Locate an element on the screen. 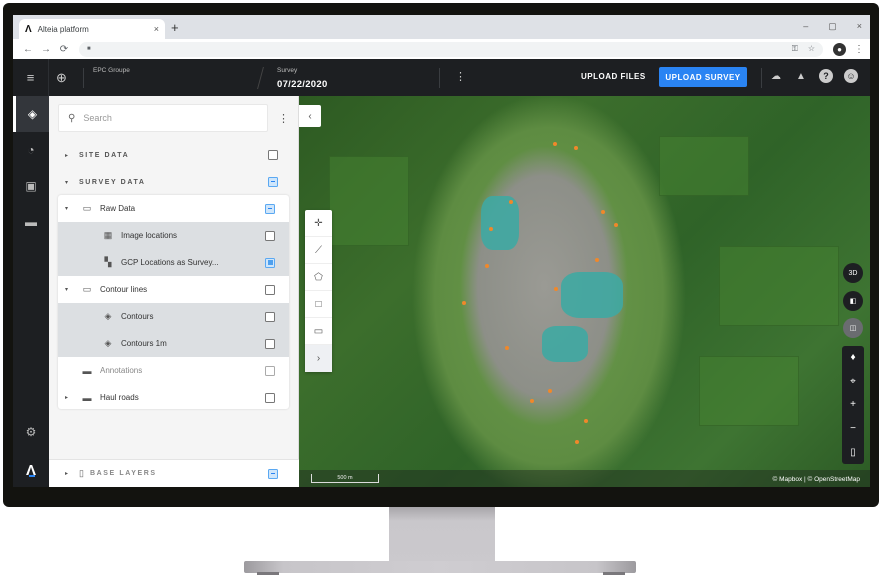 The width and height of the screenshot is (882, 577). address-bar: ■ ⚿ ☆ is located at coordinates (451, 49).